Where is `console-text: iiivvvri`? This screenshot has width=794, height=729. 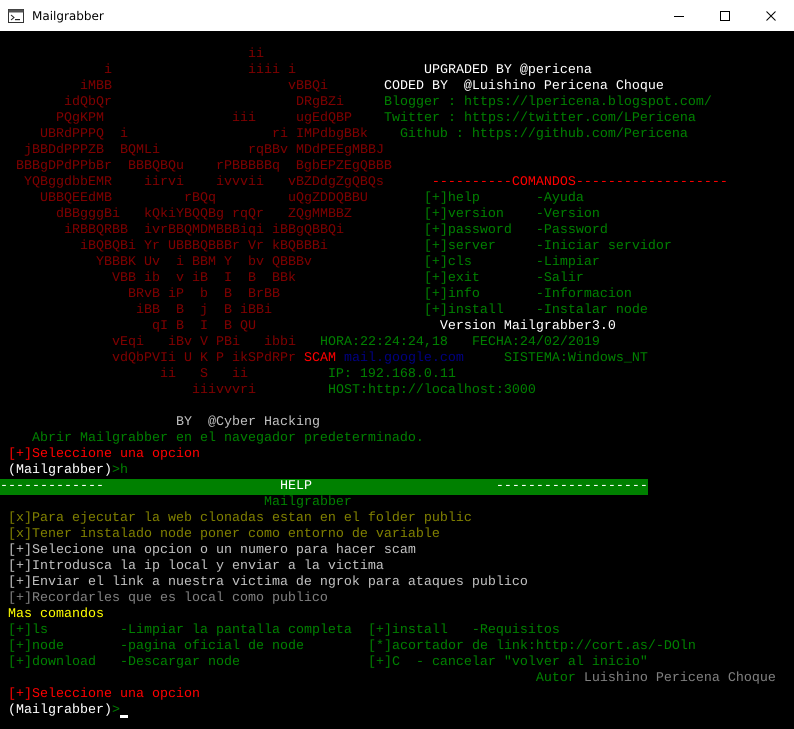
console-text: iiivvvri is located at coordinates (224, 391).